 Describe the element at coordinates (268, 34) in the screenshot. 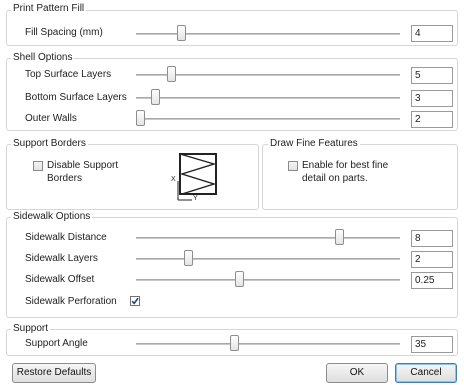

I see `fill-spacing-slider-track` at that location.